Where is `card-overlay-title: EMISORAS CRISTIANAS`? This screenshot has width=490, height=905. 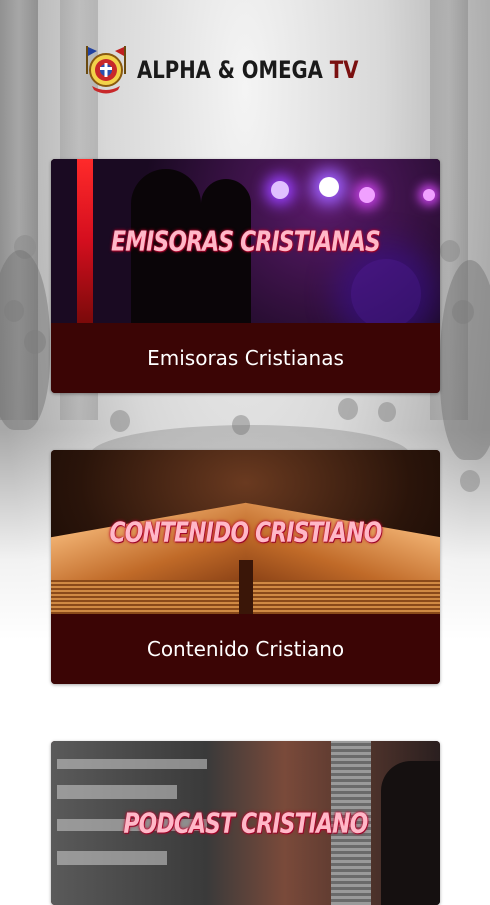 card-overlay-title: EMISORAS CRISTIANAS is located at coordinates (246, 241).